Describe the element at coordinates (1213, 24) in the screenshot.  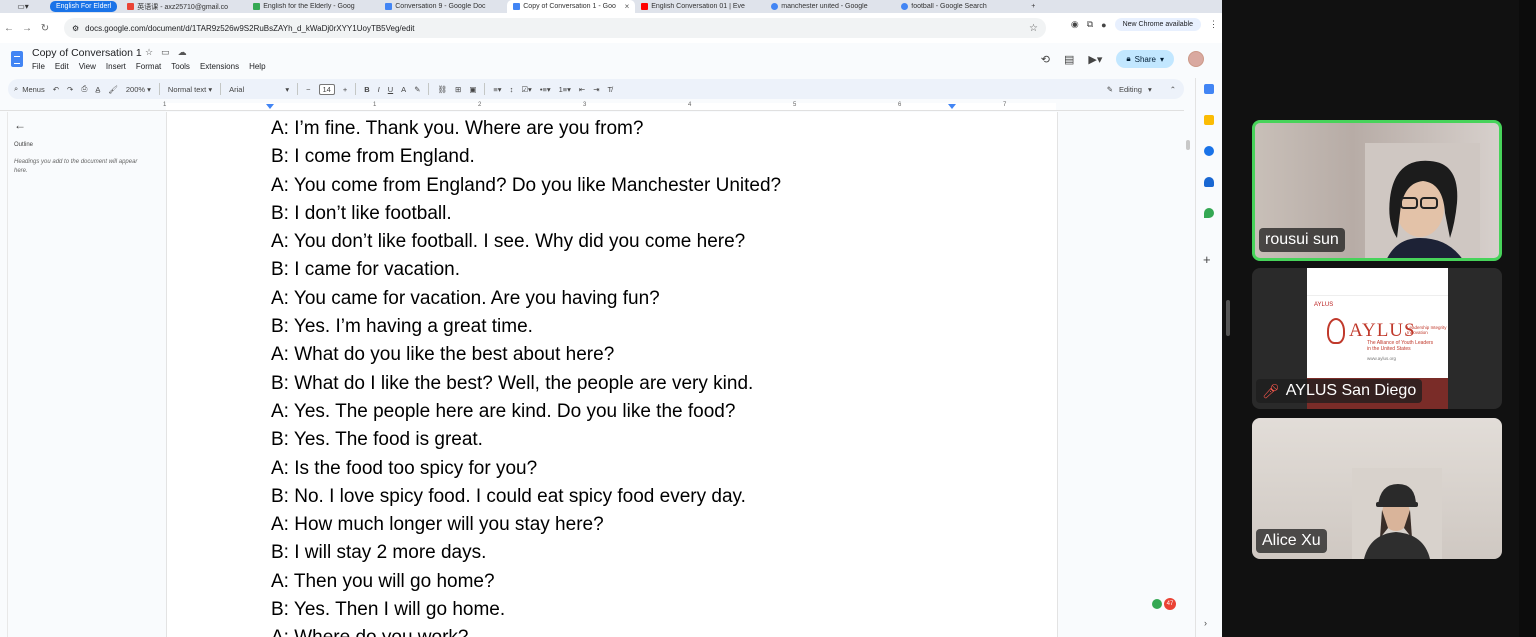
I see `kebab-menu-icon: ⋮` at that location.